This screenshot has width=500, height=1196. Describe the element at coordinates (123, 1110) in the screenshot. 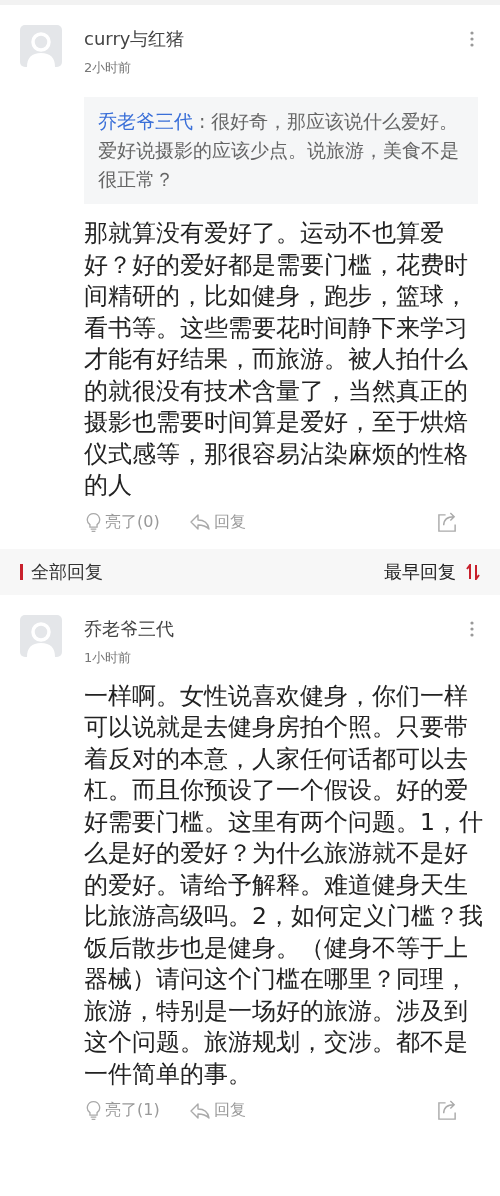

I see `like-button: 亮了(1)` at that location.